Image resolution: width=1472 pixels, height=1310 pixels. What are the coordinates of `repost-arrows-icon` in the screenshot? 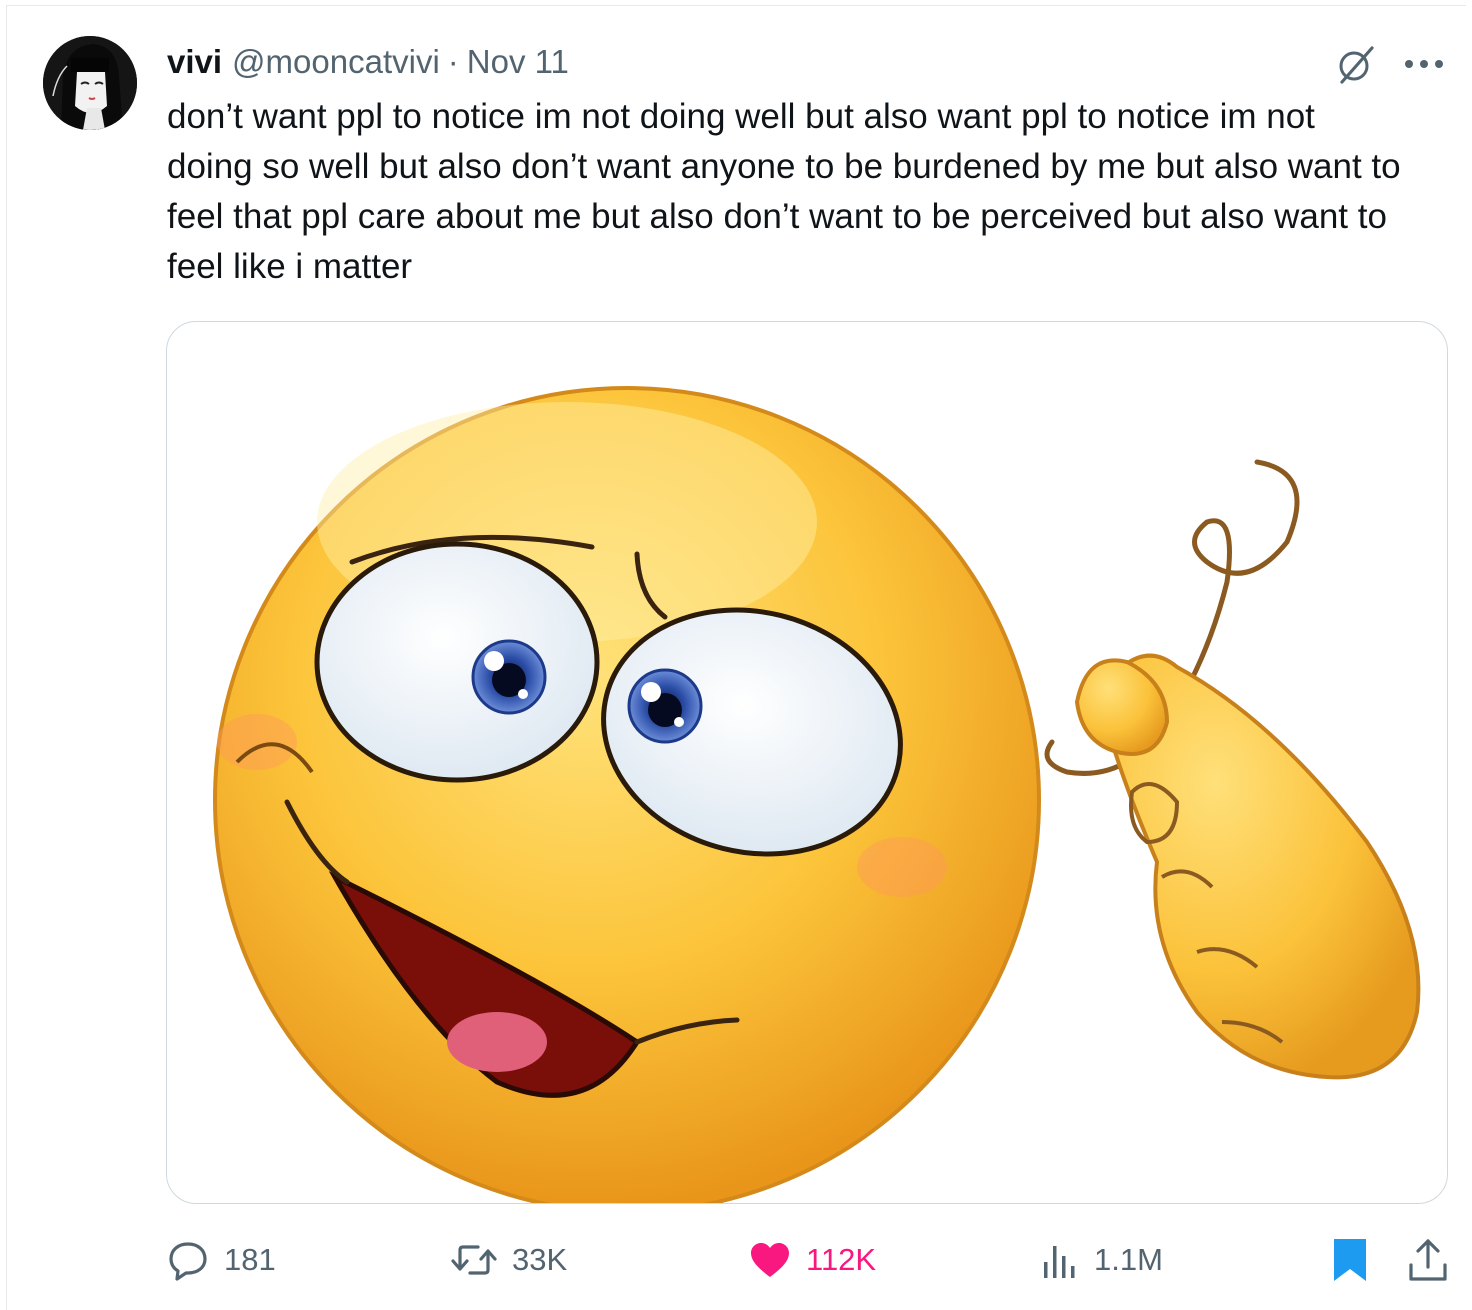 It's located at (474, 1260).